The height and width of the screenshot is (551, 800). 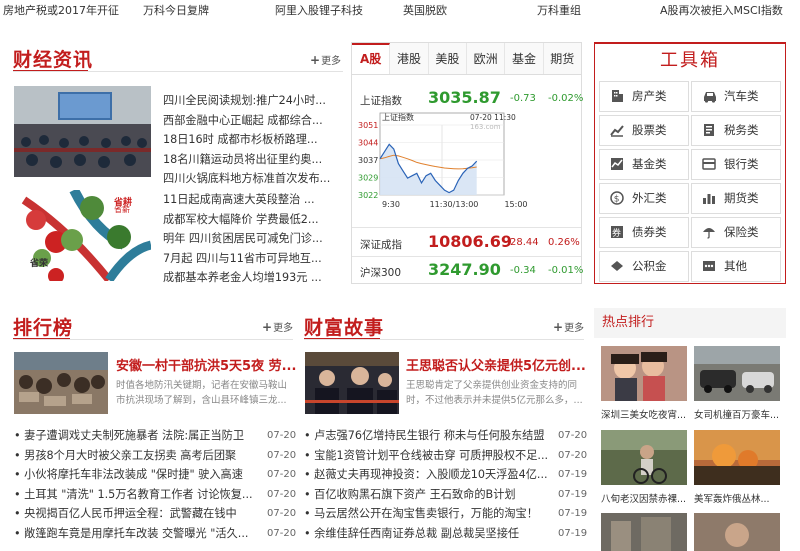 I want to click on tool-insurance: 保险类, so click(x=736, y=232).